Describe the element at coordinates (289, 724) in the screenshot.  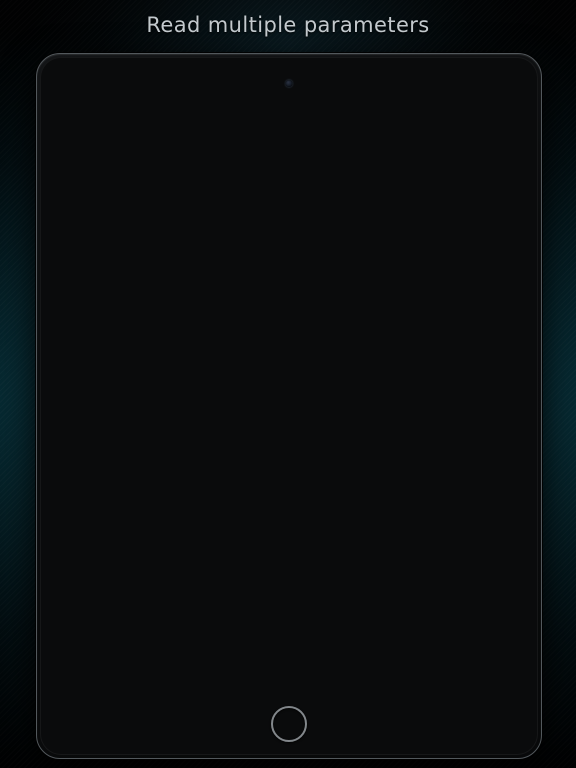
I see `home-button` at that location.